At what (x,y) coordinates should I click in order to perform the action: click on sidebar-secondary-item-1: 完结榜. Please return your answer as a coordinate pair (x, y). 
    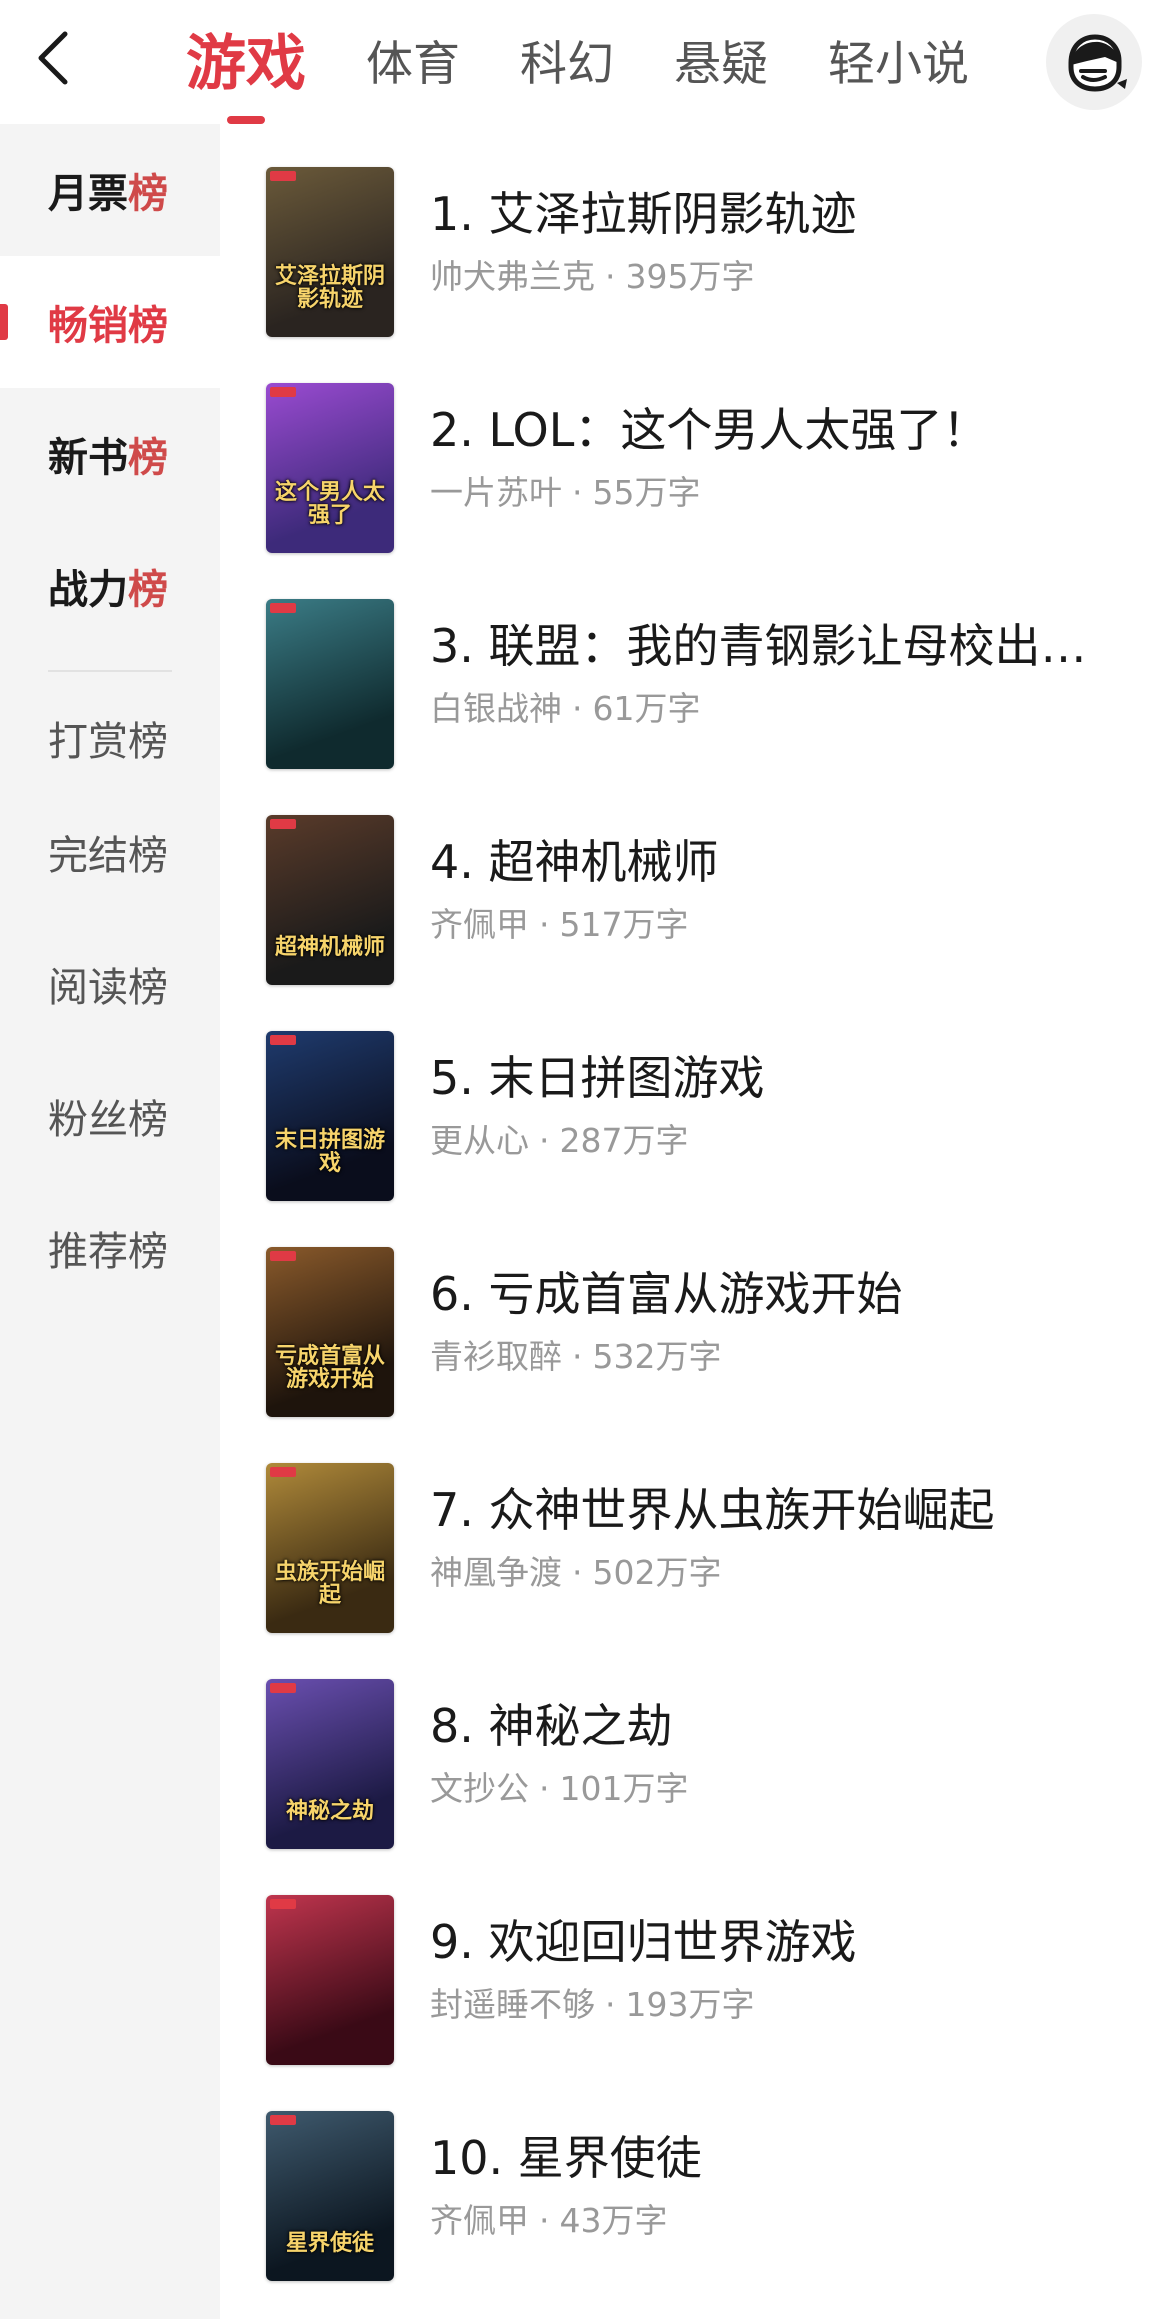
    Looking at the image, I should click on (110, 852).